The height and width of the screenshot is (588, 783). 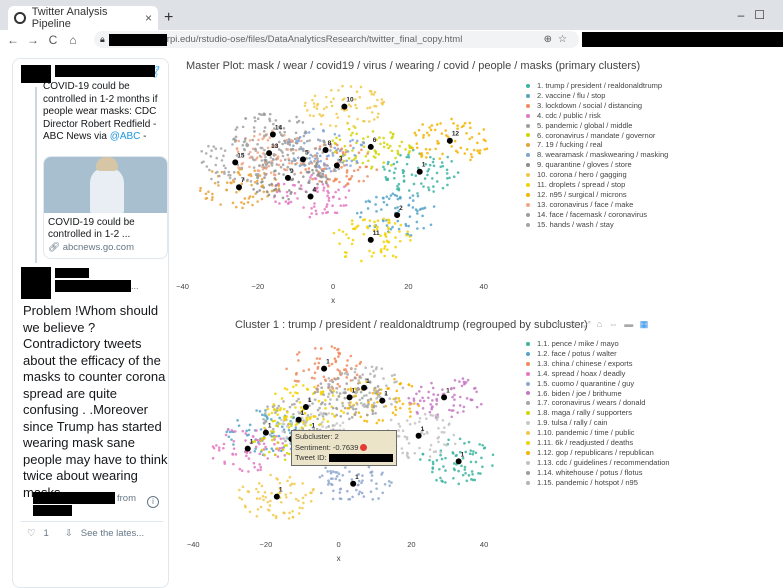 I want to click on legend-item: 1.6. biden / joe / brithume, so click(x=598, y=394).